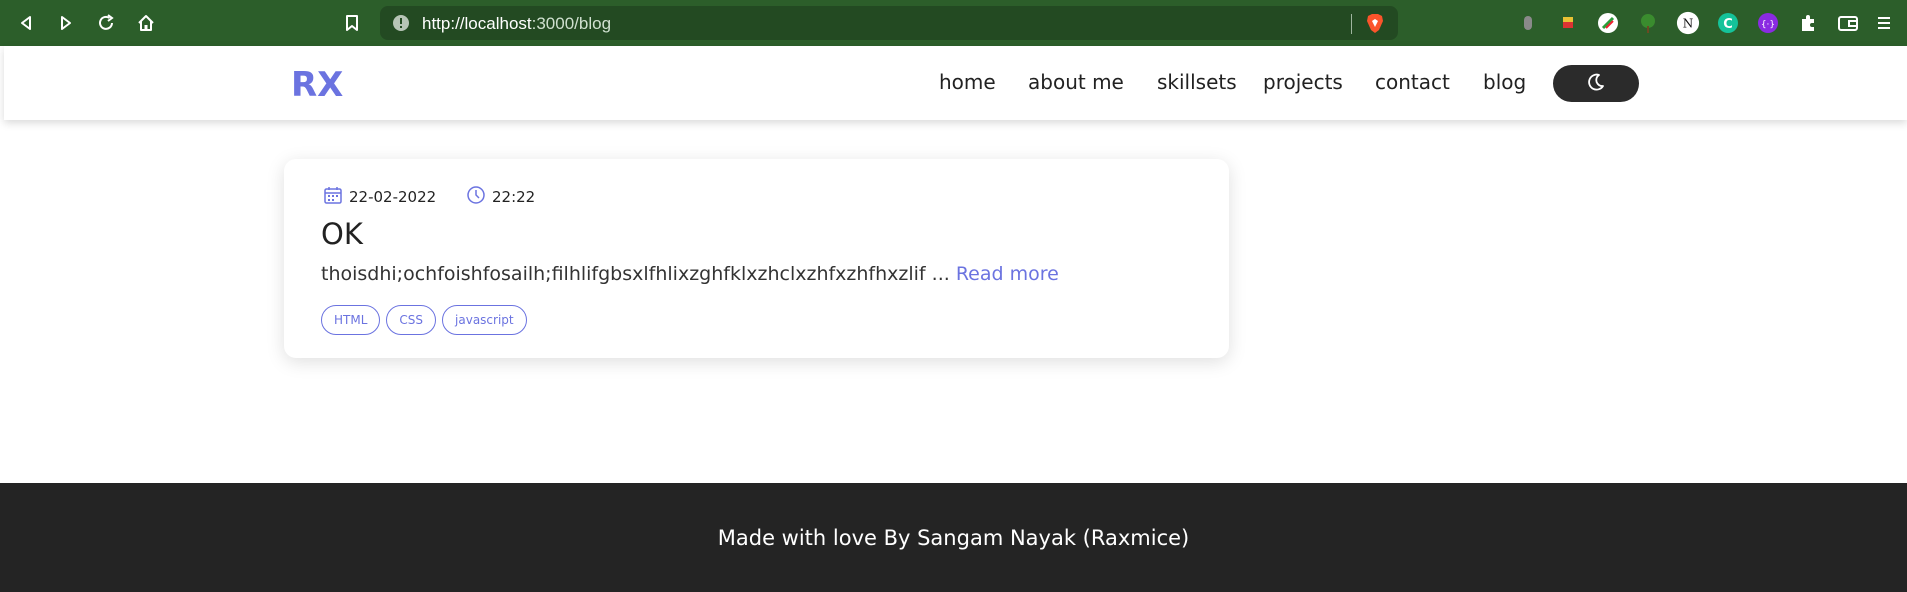 This screenshot has width=1907, height=592. Describe the element at coordinates (1076, 82) in the screenshot. I see `nav-about-me: about me` at that location.